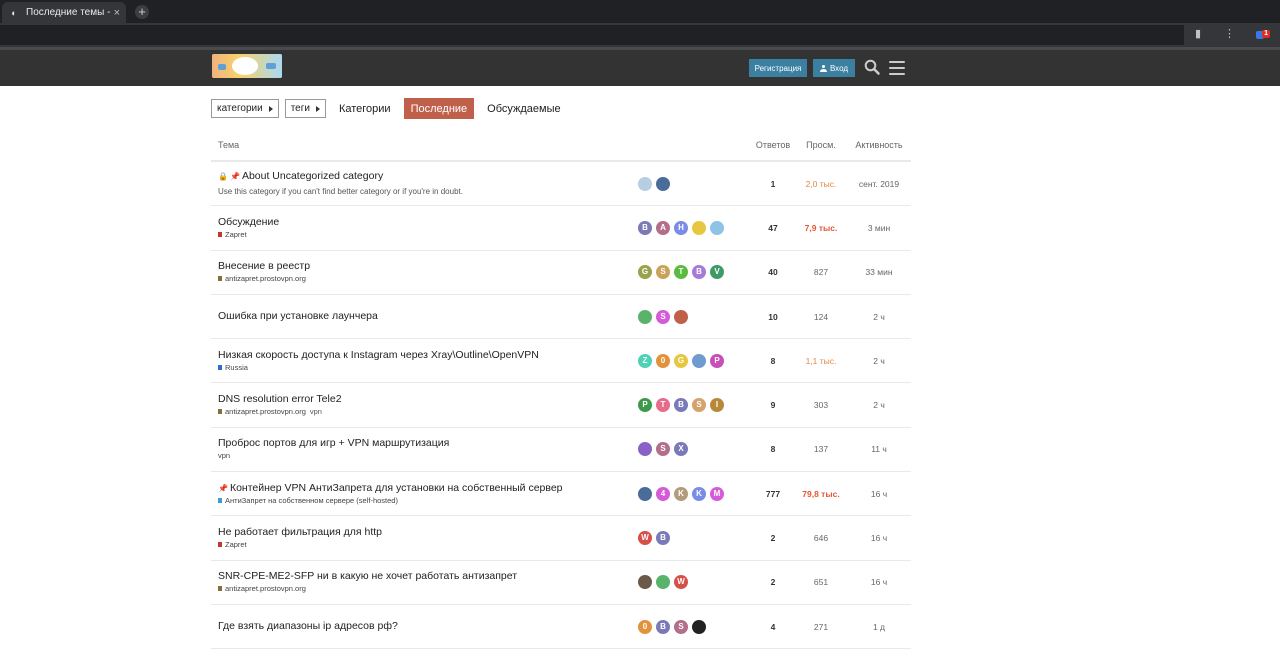 The width and height of the screenshot is (1280, 660). What do you see at coordinates (773, 184) in the screenshot?
I see `replies-count: 1` at bounding box center [773, 184].